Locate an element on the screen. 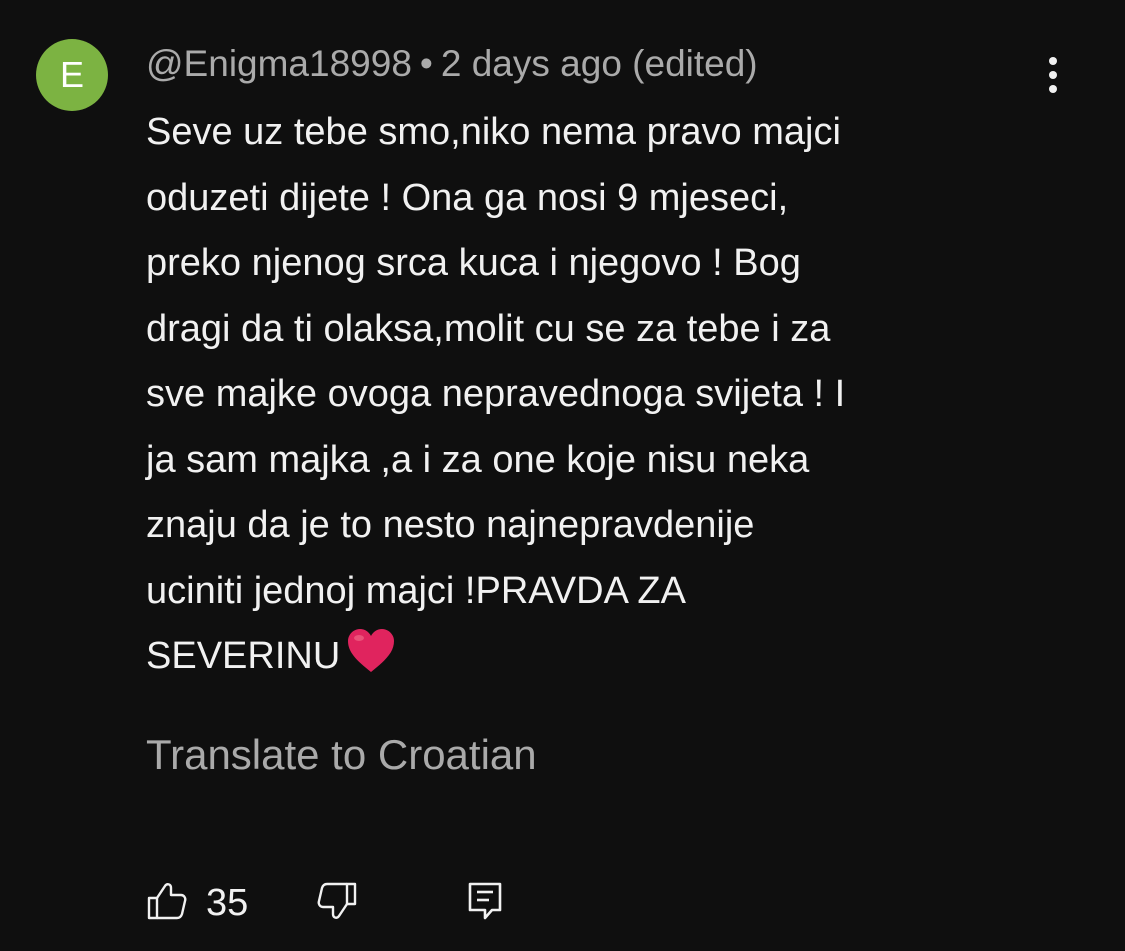 Image resolution: width=1125 pixels, height=951 pixels. more-options-button is located at coordinates (1053, 75).